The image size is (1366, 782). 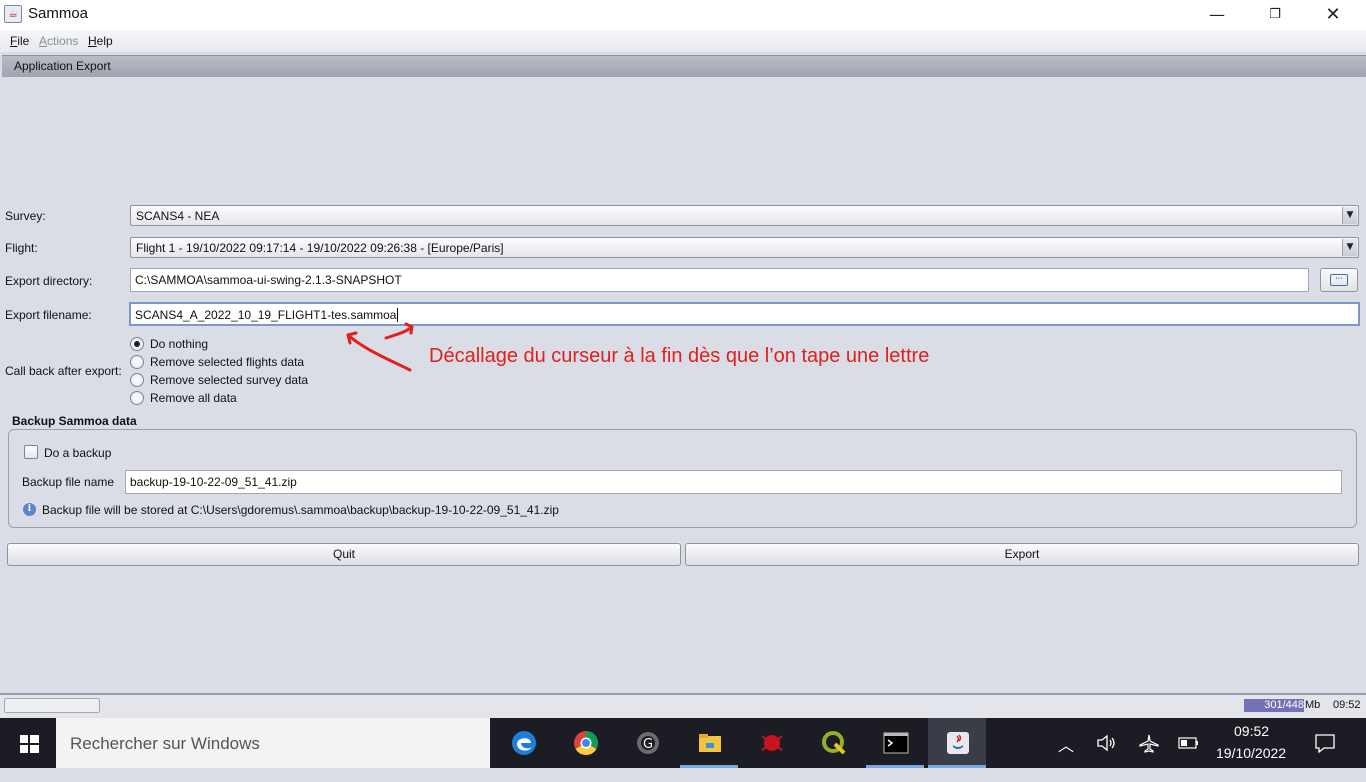 What do you see at coordinates (25, 216) in the screenshot?
I see `survey-label: Survey:` at bounding box center [25, 216].